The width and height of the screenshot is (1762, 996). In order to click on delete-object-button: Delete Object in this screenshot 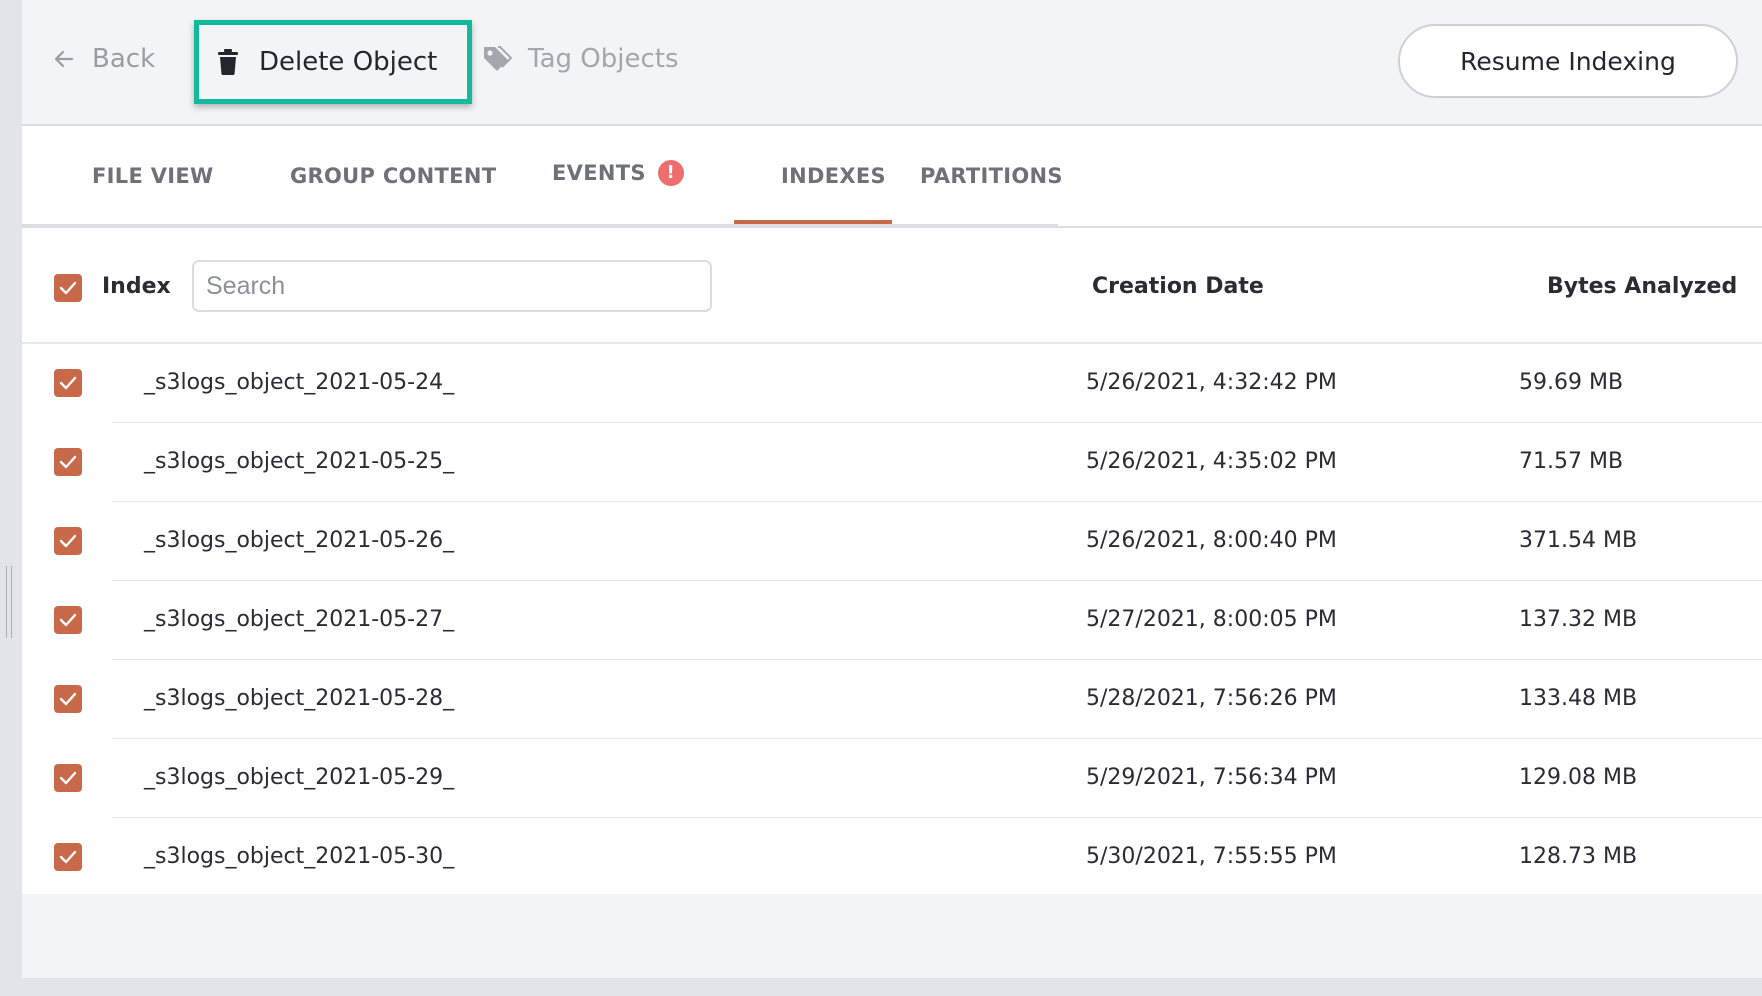, I will do `click(327, 62)`.